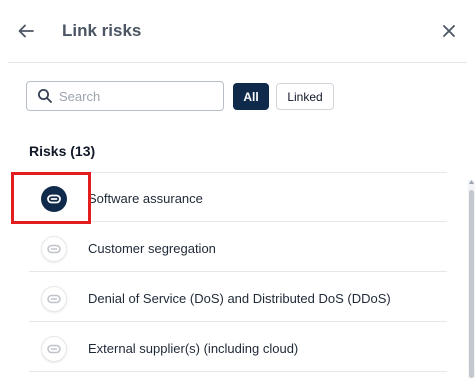  I want to click on risk-row-customer-segregation: Customer segregation, so click(238, 247).